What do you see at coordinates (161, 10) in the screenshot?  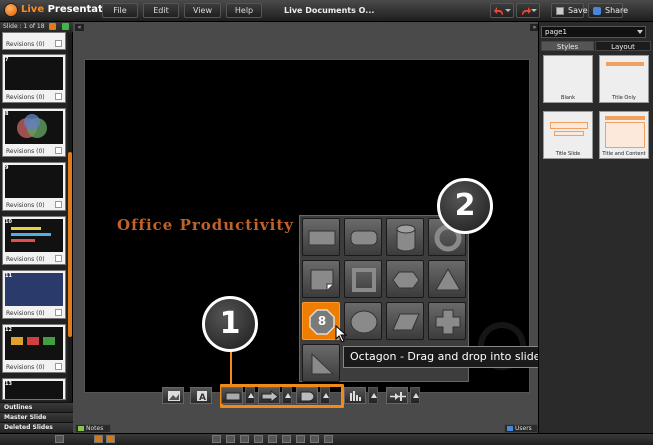 I see `menu-edit: Edit` at bounding box center [161, 10].